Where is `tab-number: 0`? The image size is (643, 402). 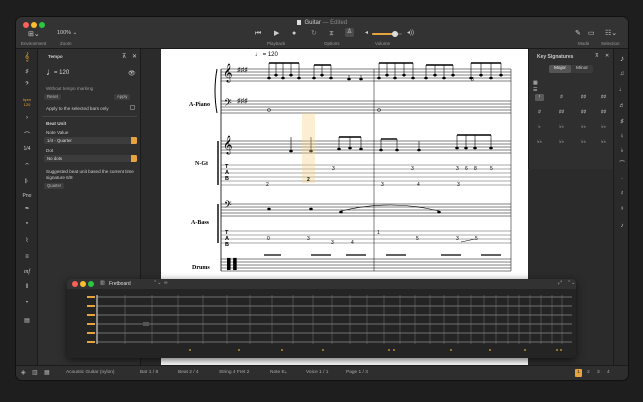 tab-number: 0 is located at coordinates (268, 239).